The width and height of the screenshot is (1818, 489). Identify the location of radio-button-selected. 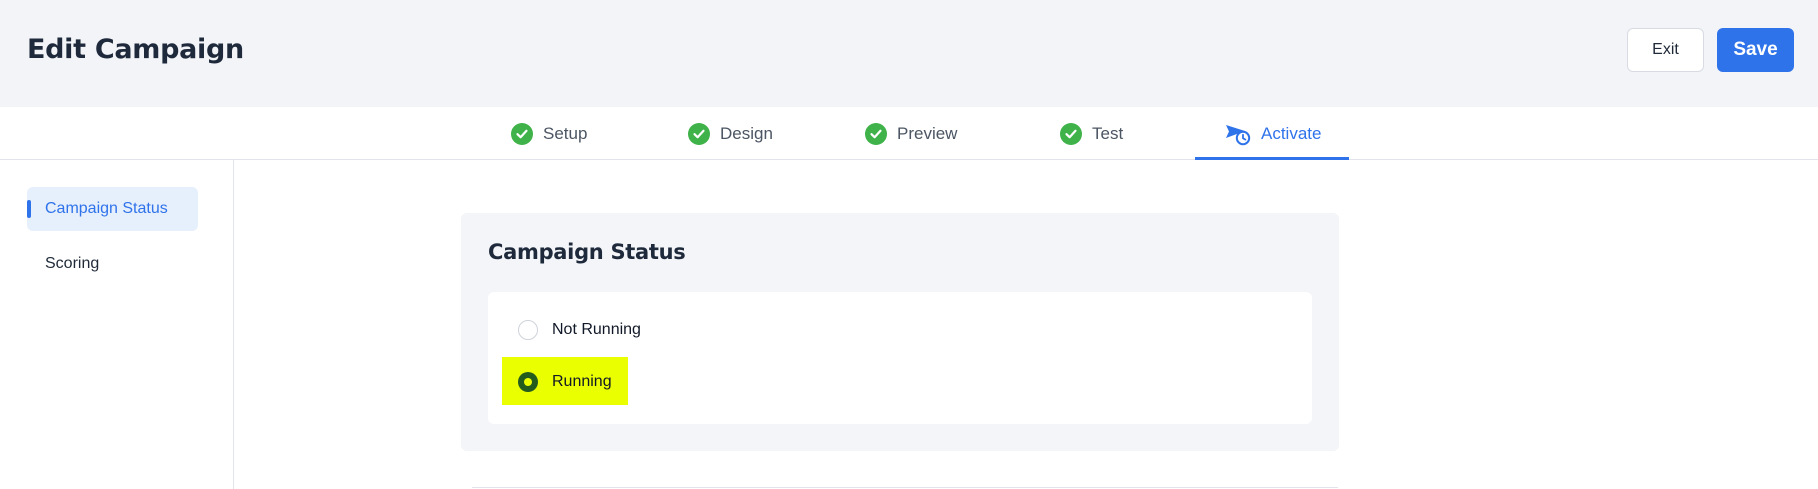
(528, 382).